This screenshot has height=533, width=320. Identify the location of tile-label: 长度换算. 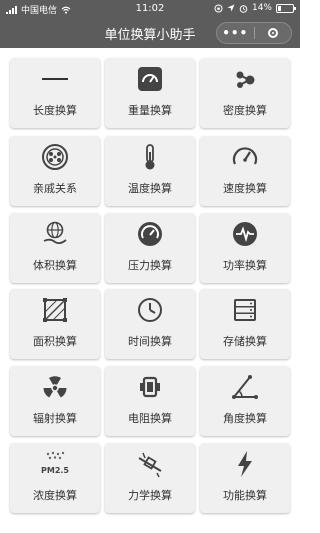
(55, 110).